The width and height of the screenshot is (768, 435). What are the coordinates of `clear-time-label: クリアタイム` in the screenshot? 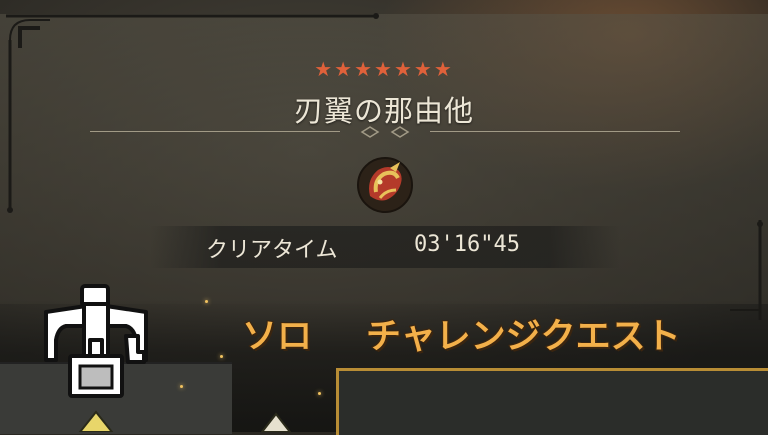 It's located at (272, 250).